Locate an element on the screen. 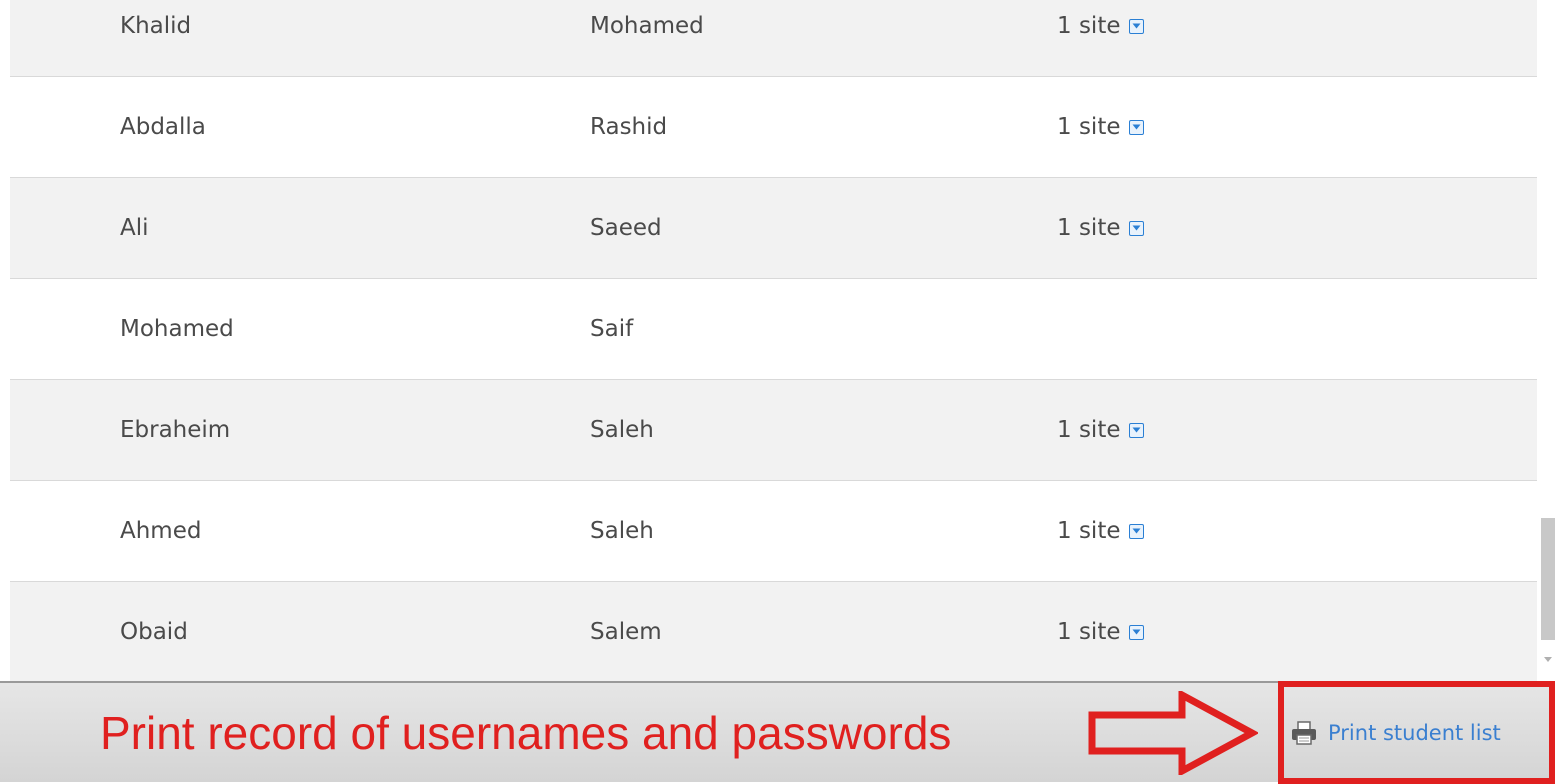  sites-cell is located at coordinates (1061, 329).